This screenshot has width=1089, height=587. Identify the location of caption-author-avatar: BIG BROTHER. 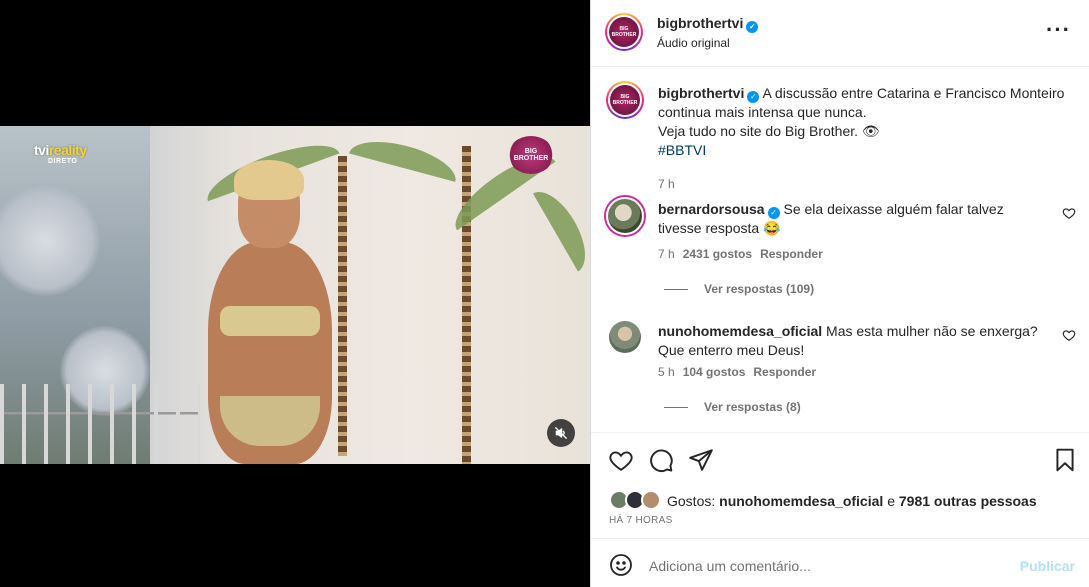
(625, 100).